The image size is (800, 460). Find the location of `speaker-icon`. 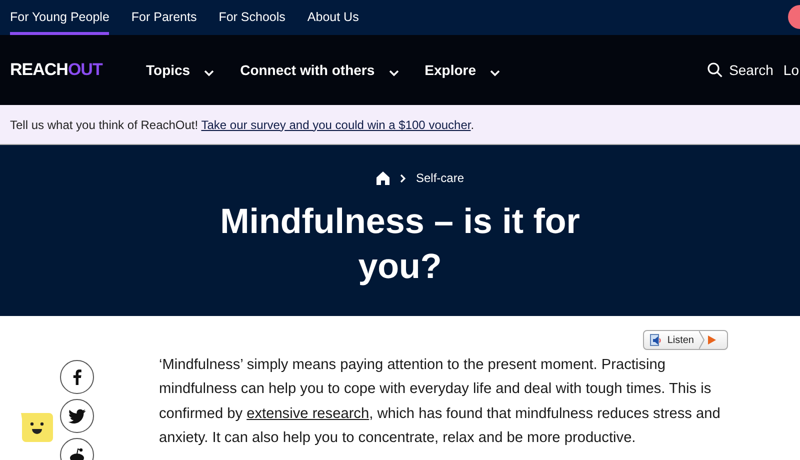

speaker-icon is located at coordinates (656, 340).